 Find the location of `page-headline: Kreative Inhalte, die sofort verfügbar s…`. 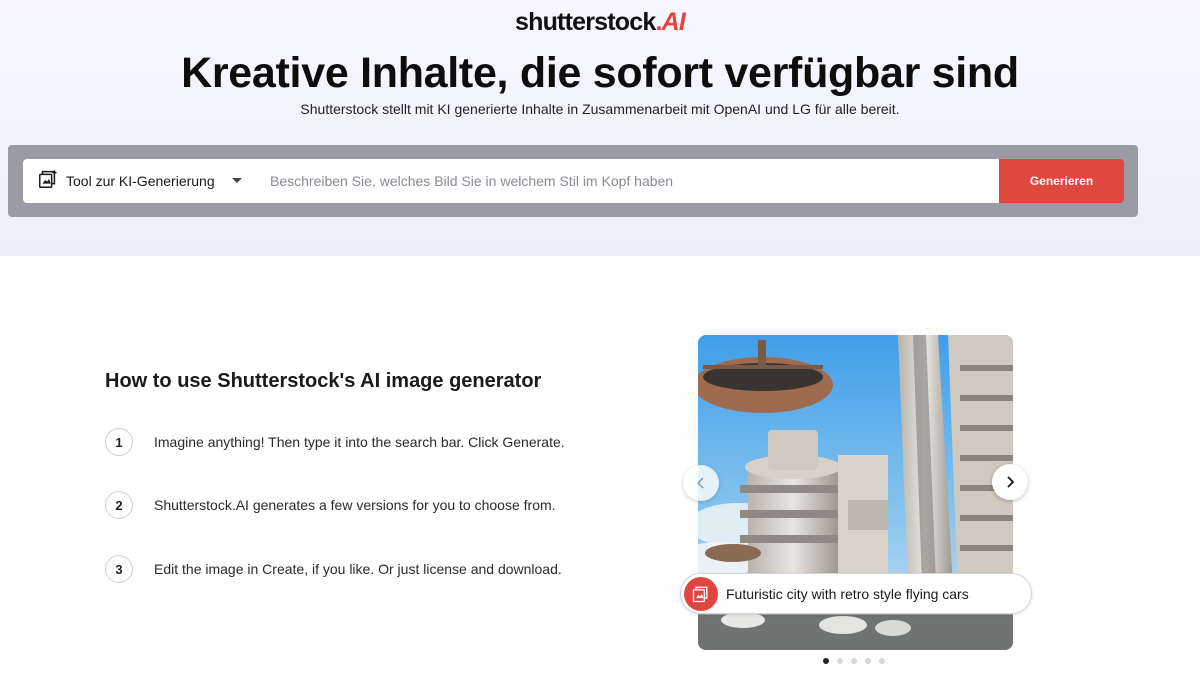

page-headline: Kreative Inhalte, die sofort verfügbar s… is located at coordinates (600, 73).